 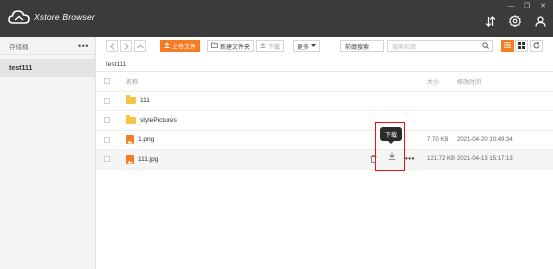 I want to click on new-folder-label: 新建文件夹, so click(x=235, y=47).